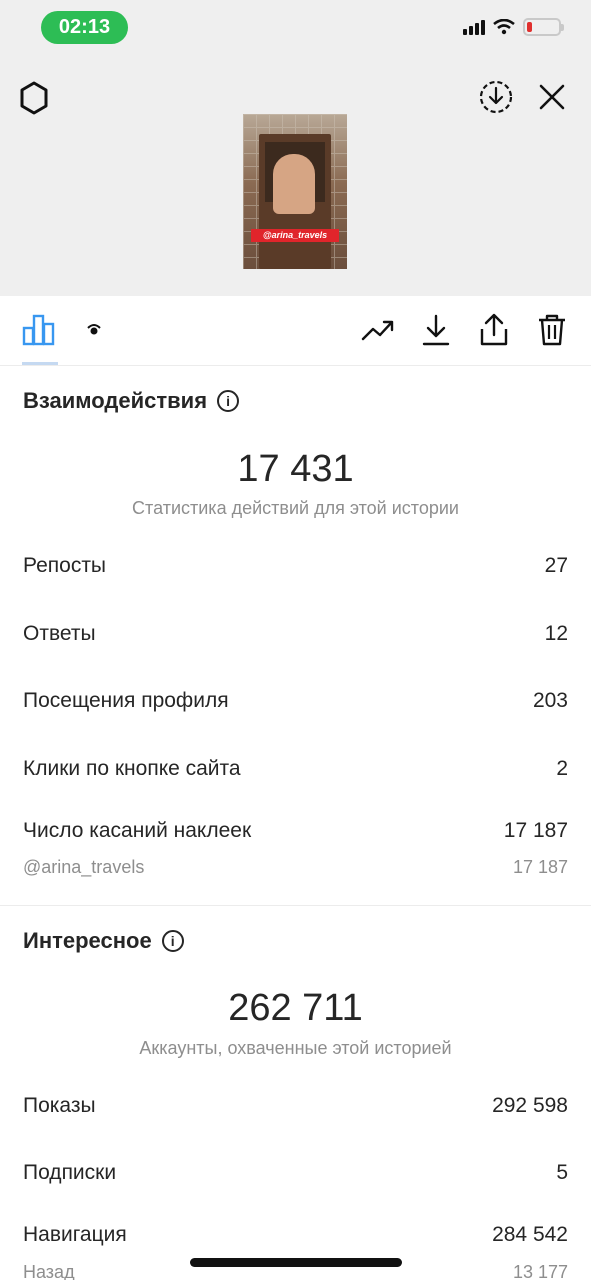 The width and height of the screenshot is (591, 1280). What do you see at coordinates (540, 867) in the screenshot?
I see `stat-sub-value: 17 187` at bounding box center [540, 867].